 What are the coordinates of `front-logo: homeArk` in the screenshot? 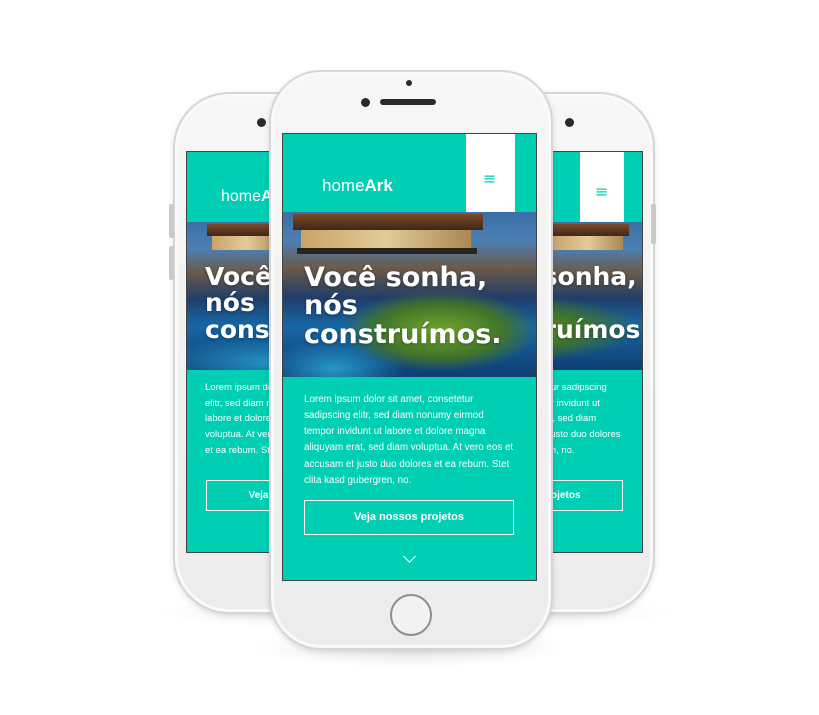 It's located at (357, 186).